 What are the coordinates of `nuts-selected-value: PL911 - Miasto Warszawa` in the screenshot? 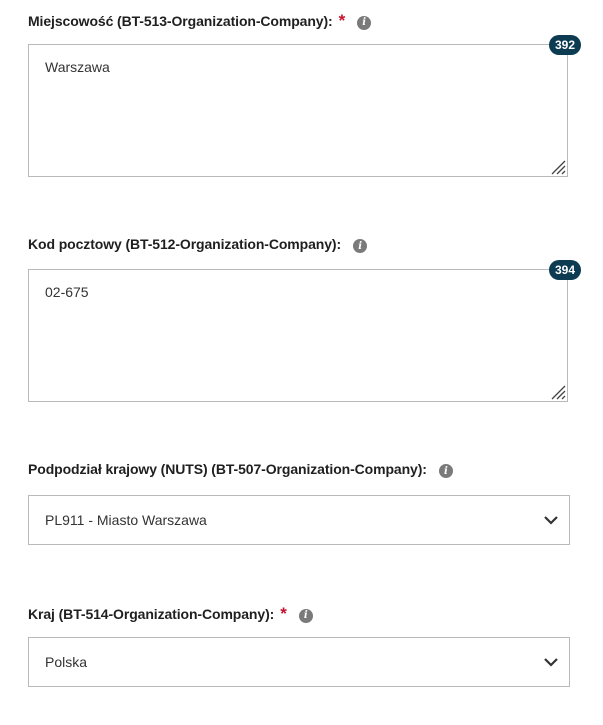 It's located at (126, 520).